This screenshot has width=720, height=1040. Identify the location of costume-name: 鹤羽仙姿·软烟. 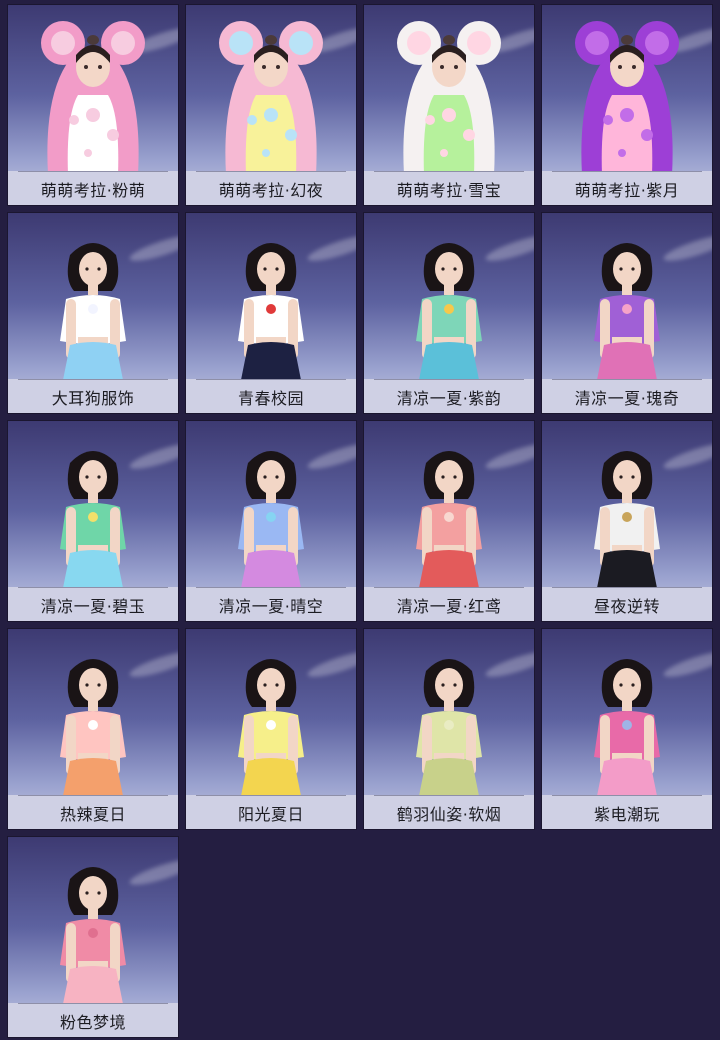
(449, 814).